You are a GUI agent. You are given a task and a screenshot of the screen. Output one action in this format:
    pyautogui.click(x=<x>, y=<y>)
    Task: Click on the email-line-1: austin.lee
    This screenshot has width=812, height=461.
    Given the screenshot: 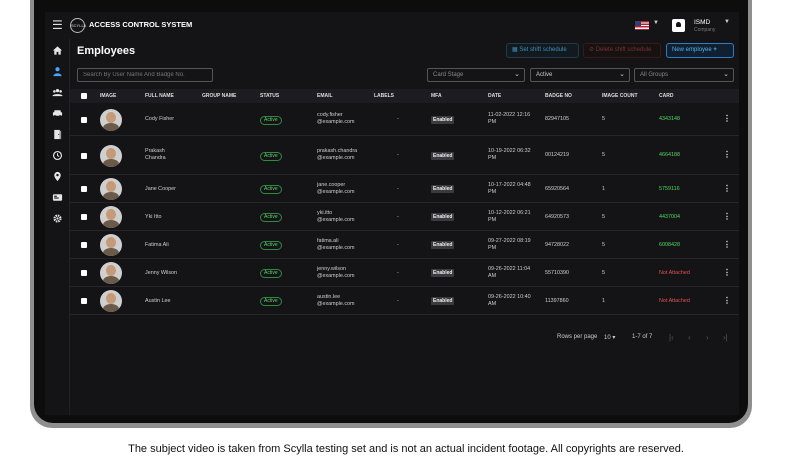 What is the action you would take?
    pyautogui.click(x=329, y=297)
    